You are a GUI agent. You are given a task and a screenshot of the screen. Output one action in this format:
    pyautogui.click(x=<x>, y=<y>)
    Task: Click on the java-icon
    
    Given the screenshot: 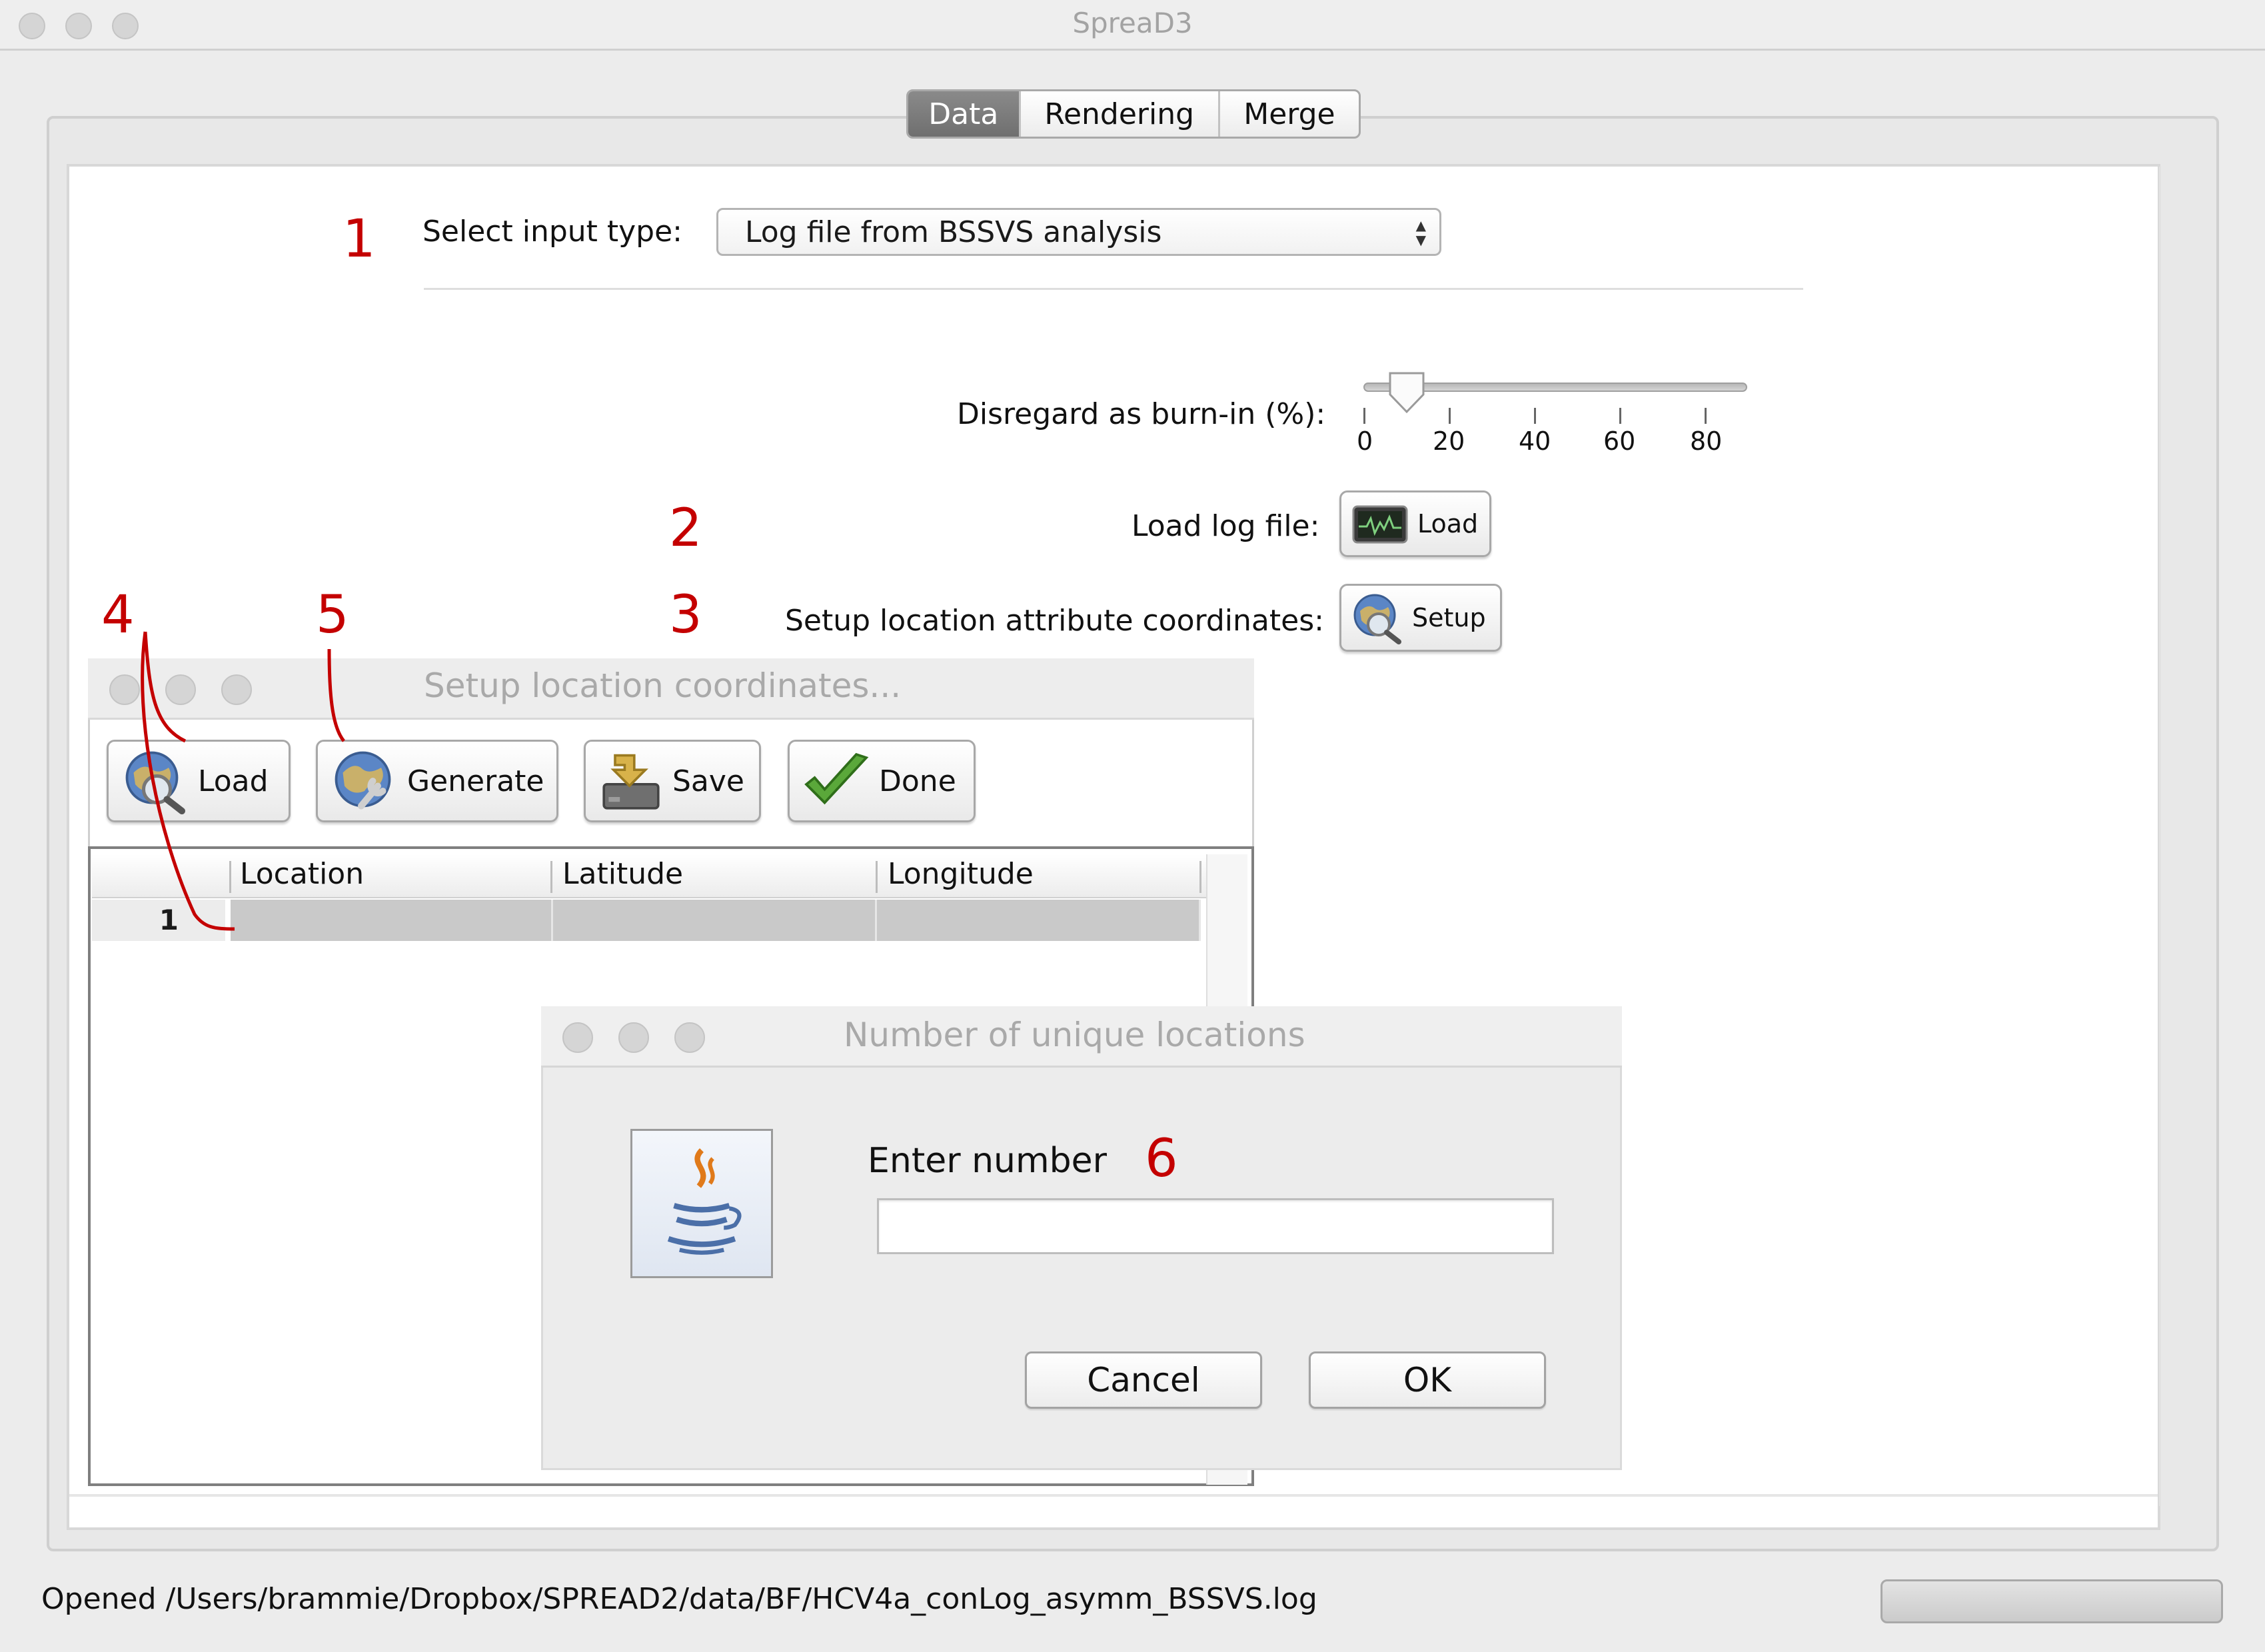 What is the action you would take?
    pyautogui.click(x=701, y=1203)
    